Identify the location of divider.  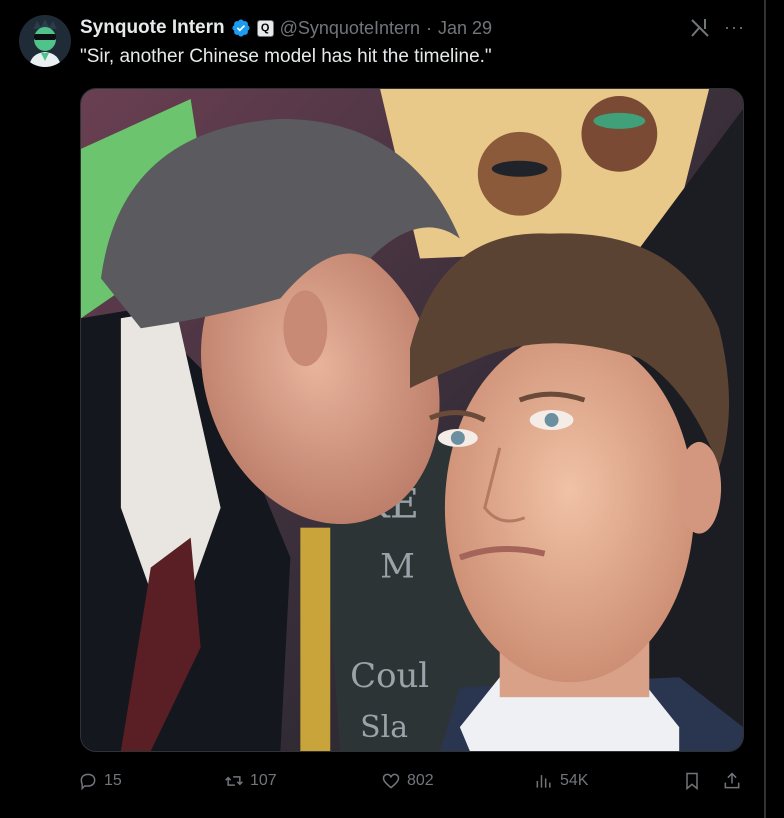
(765, 409).